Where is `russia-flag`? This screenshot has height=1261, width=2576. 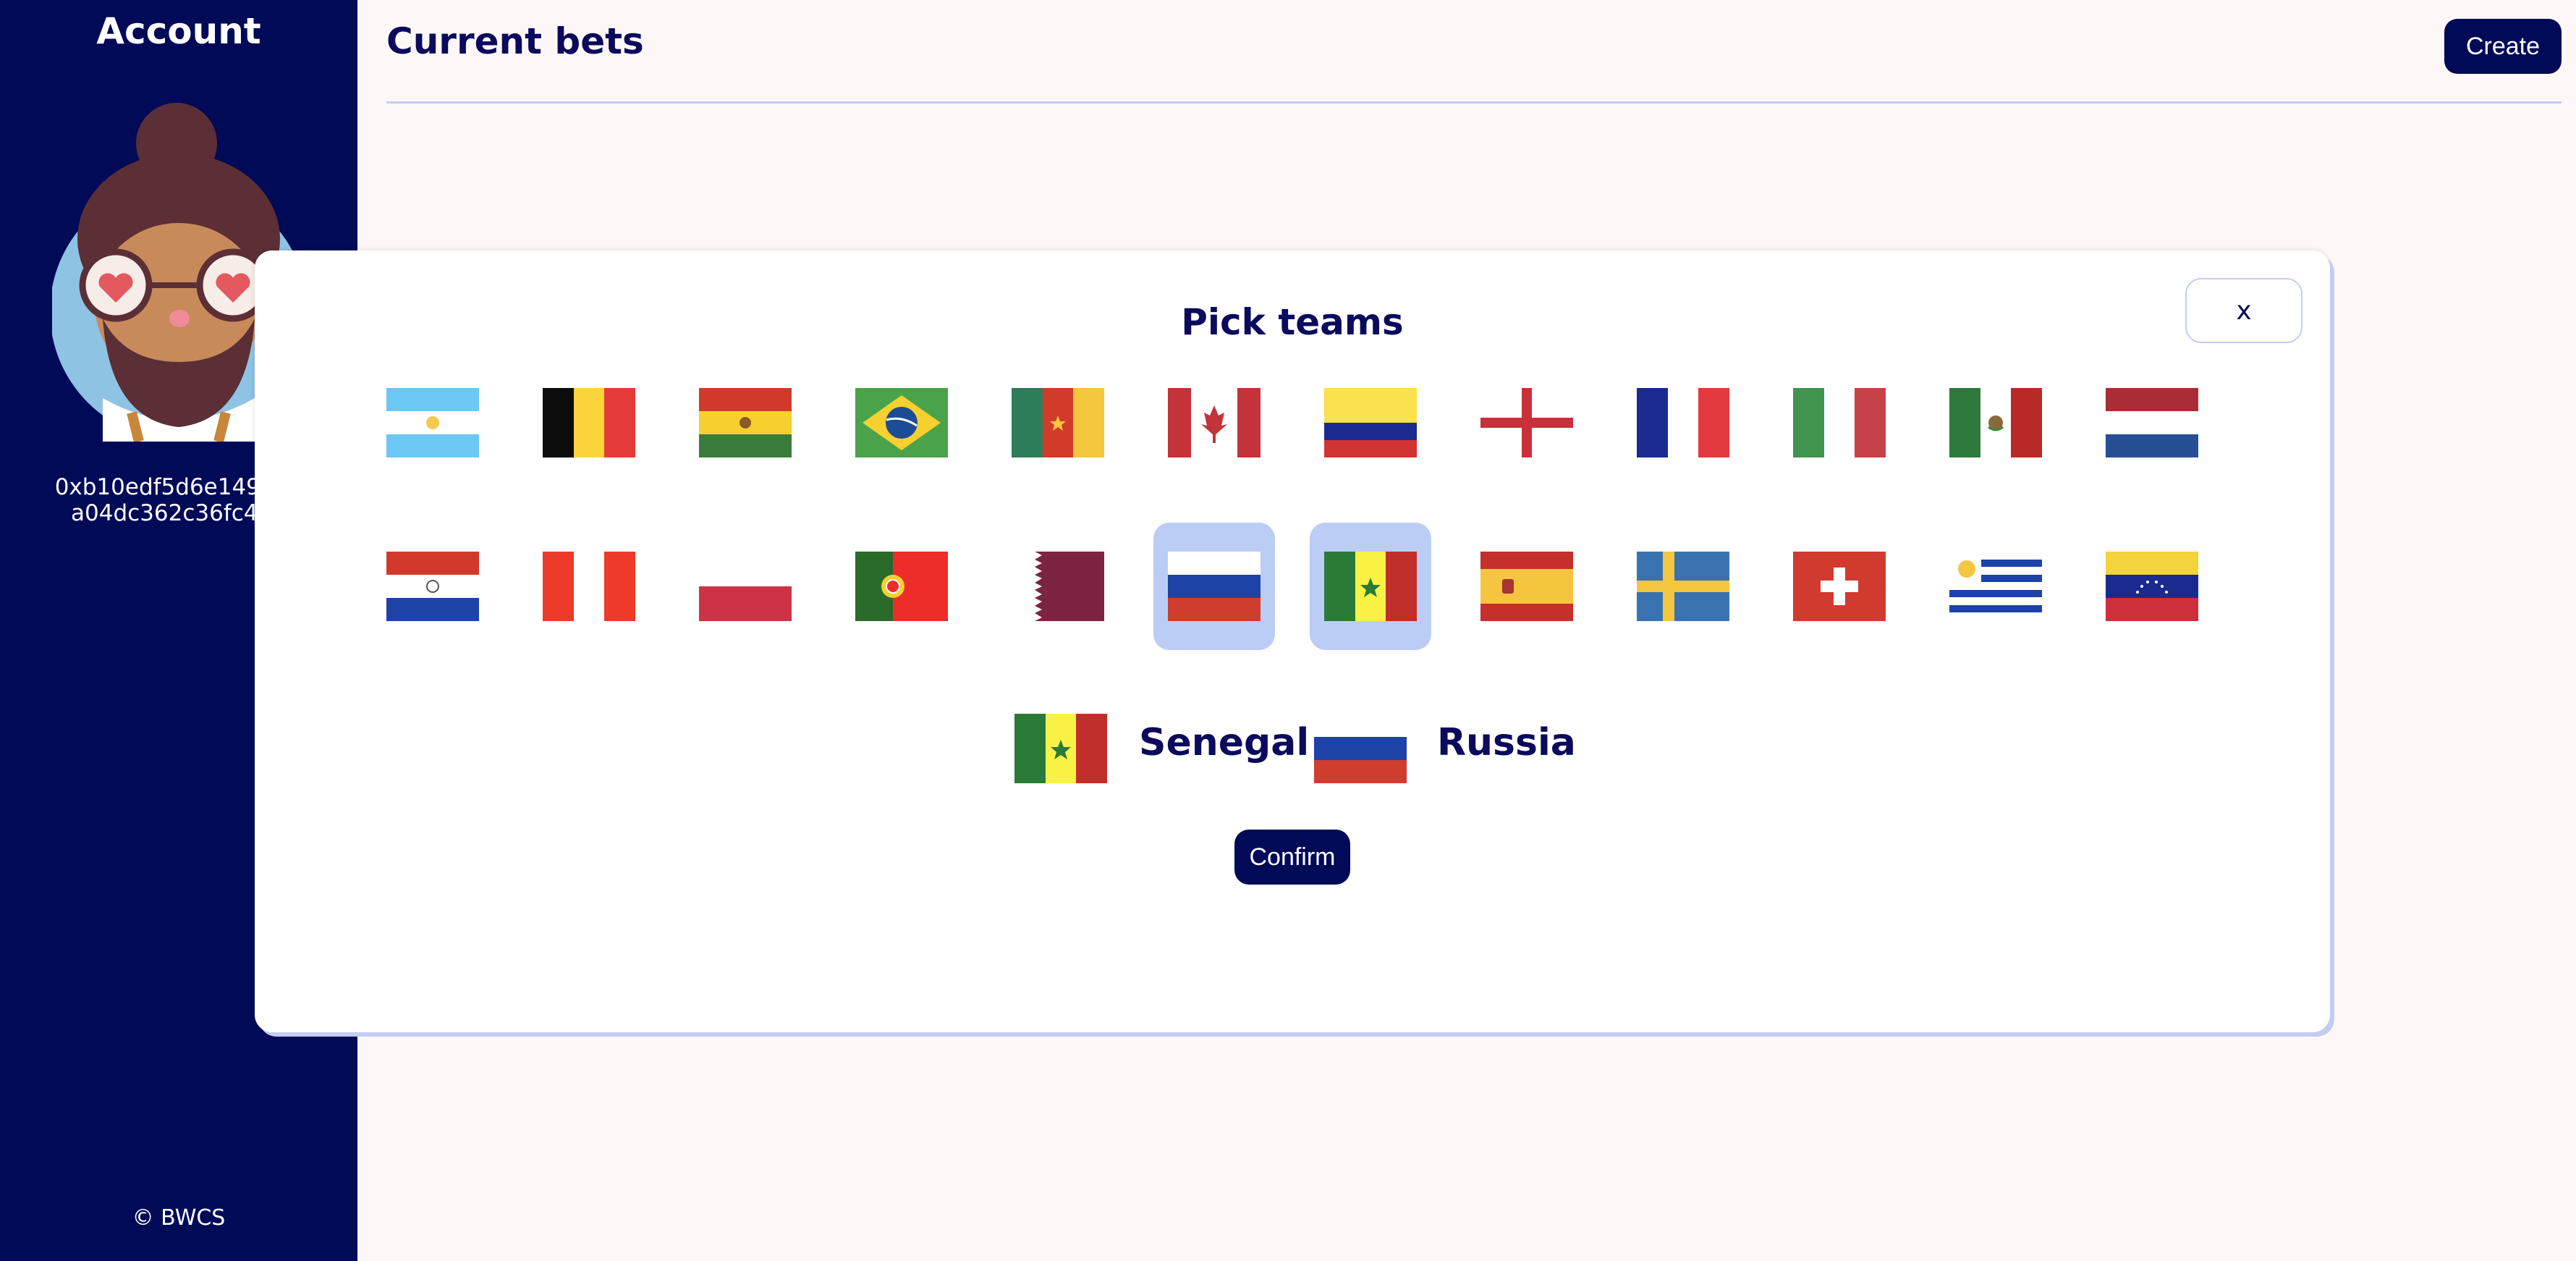 russia-flag is located at coordinates (1214, 586).